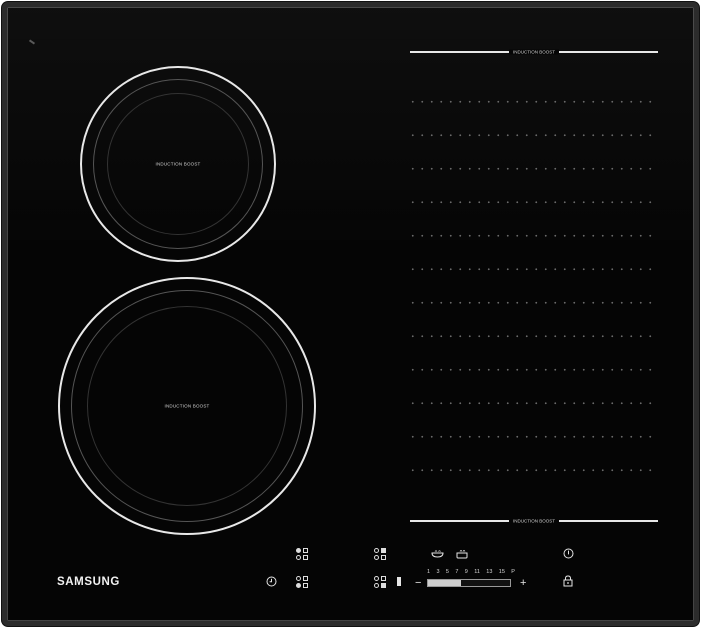  What do you see at coordinates (534, 521) in the screenshot?
I see `flex-zone-bottom-label: INDUCTION BOOST` at bounding box center [534, 521].